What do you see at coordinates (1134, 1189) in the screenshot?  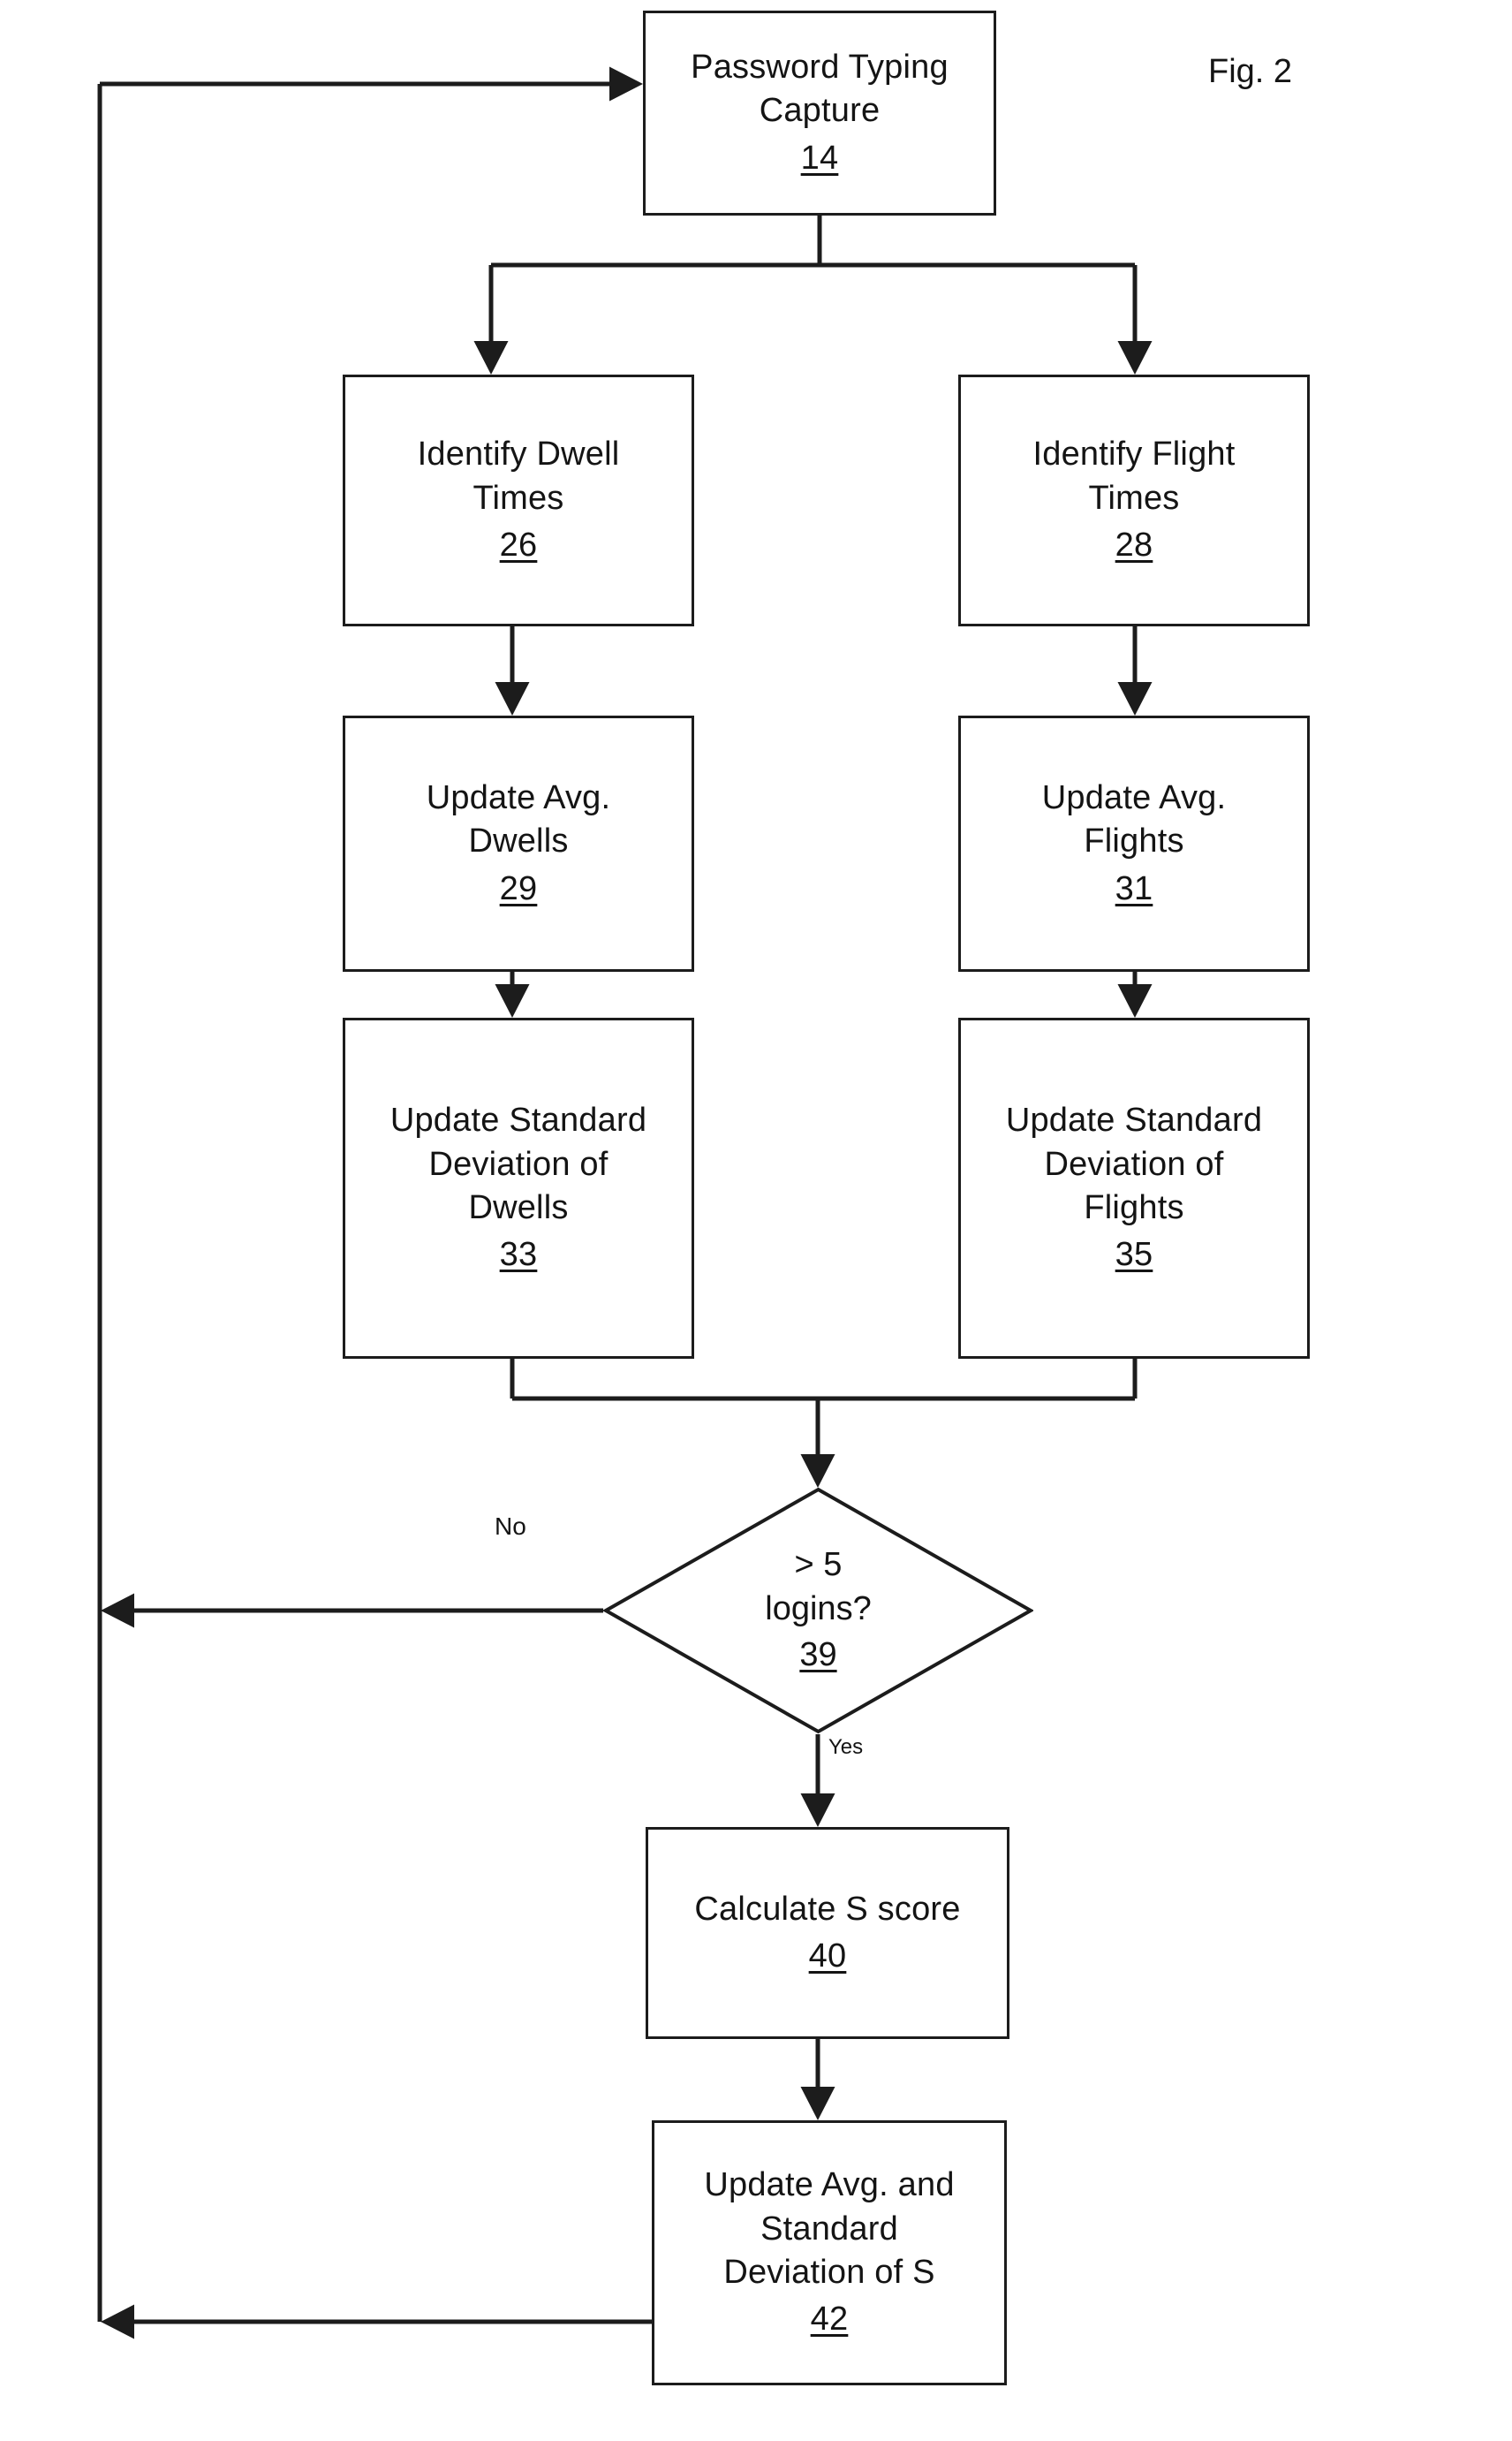 I see `node-update-std-dev-flights: Update Standard Deviation of Flights 35` at bounding box center [1134, 1189].